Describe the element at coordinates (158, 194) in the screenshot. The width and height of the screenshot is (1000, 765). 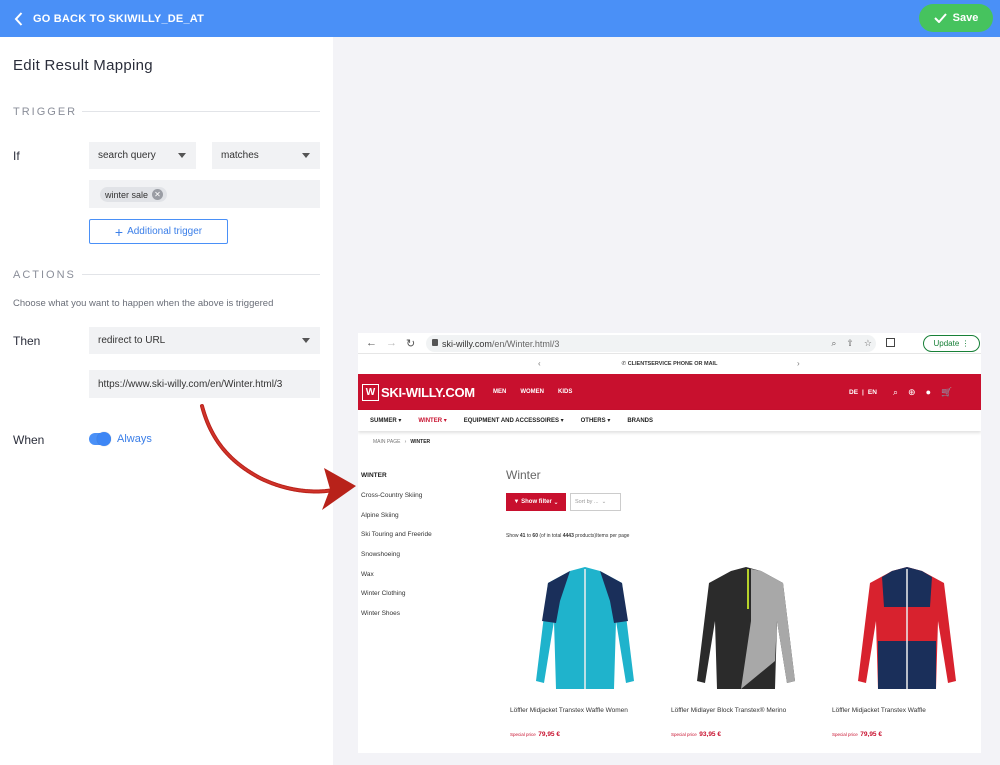
I see `remove-tag-icon: ✕` at that location.